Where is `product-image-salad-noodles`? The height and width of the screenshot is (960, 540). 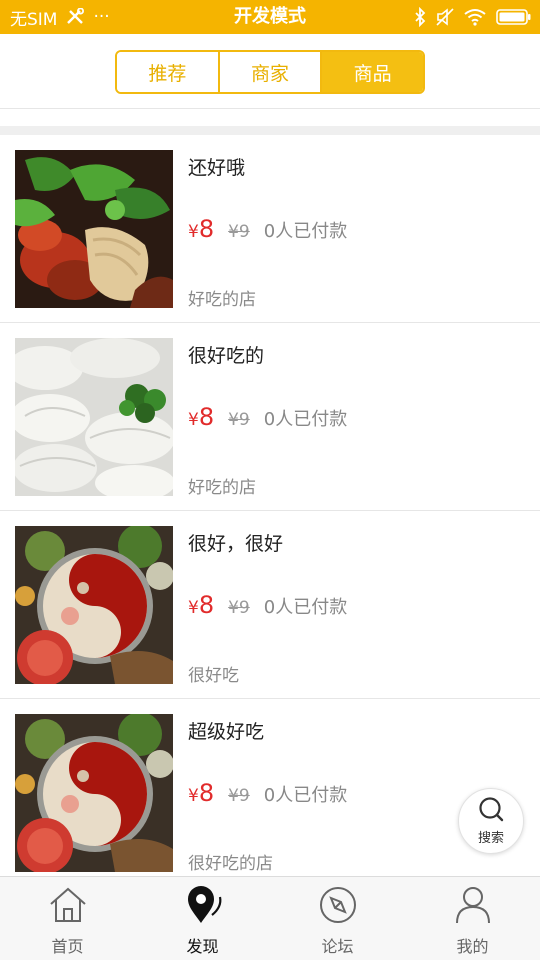
product-image-salad-noodles is located at coordinates (94, 229).